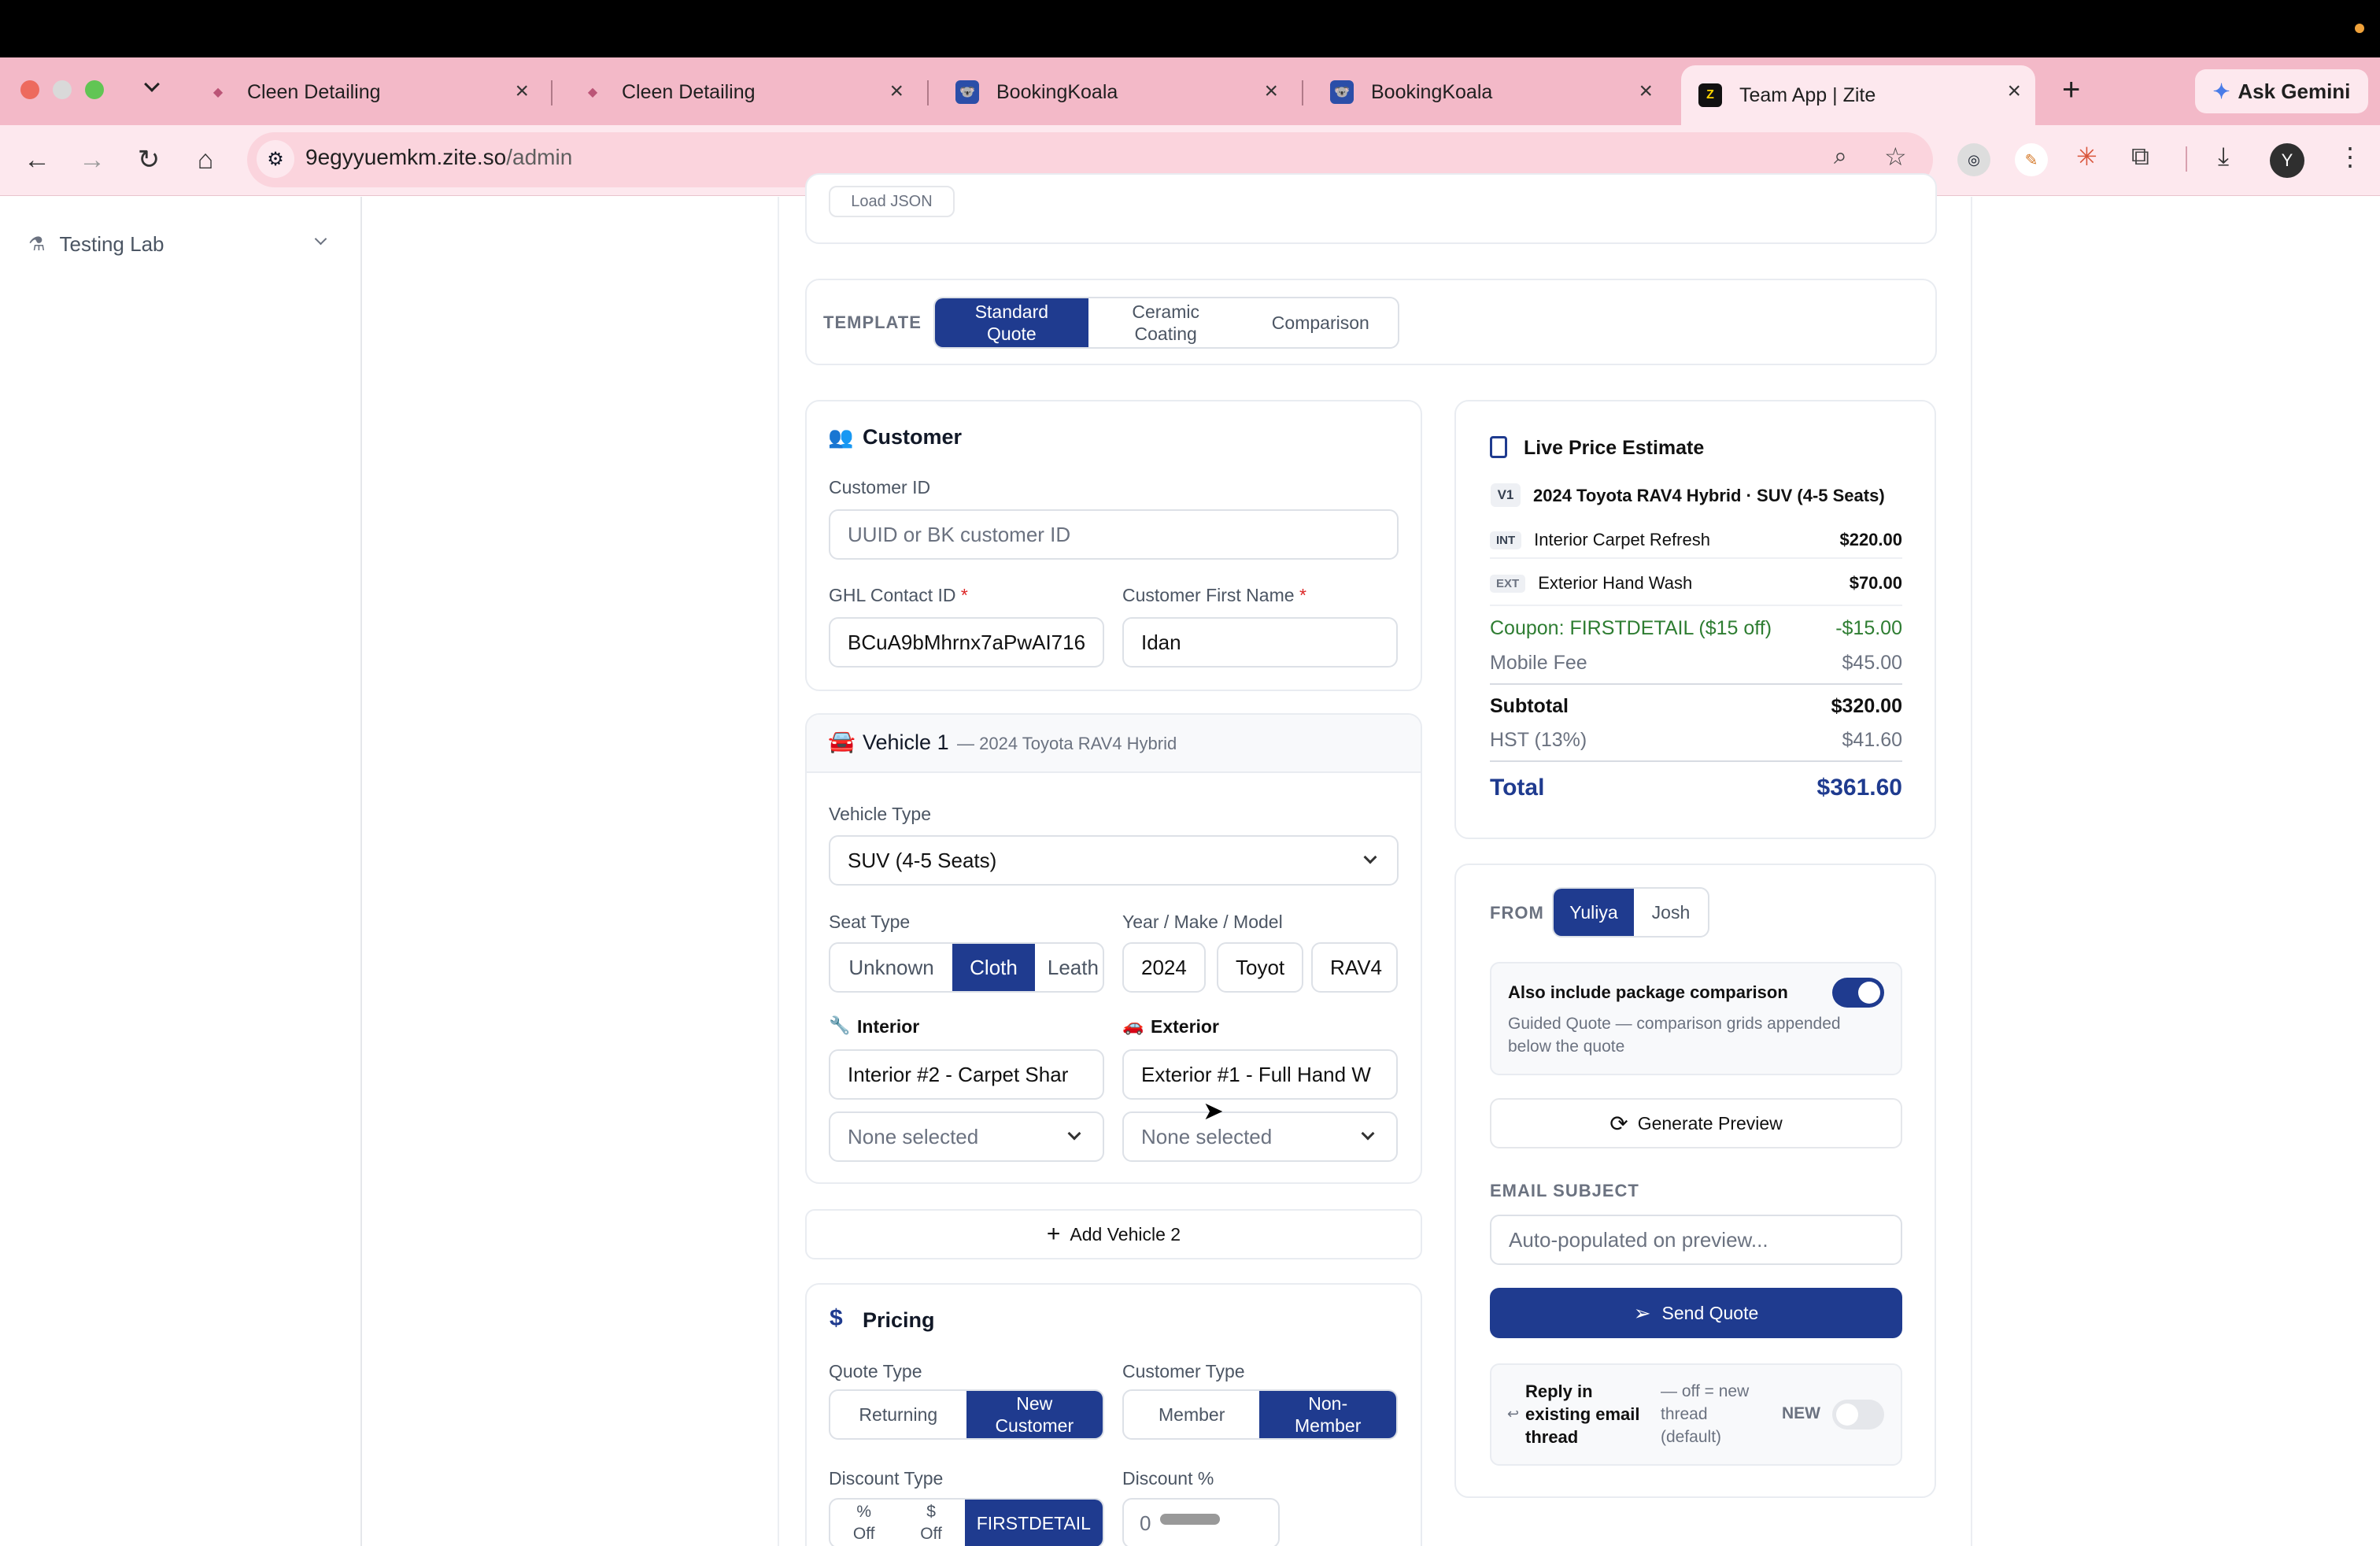  I want to click on exterior-addon-select: None selected, so click(1260, 1136).